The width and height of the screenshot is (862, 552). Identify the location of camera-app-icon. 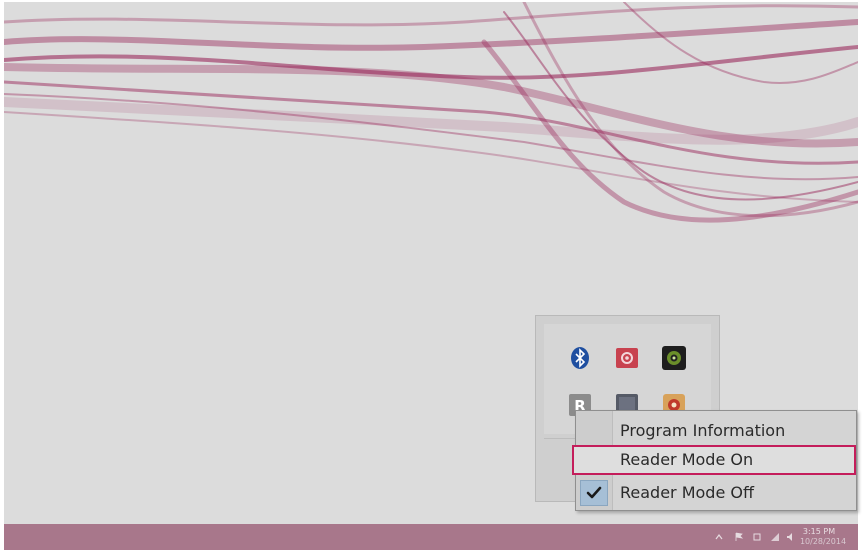
(674, 358).